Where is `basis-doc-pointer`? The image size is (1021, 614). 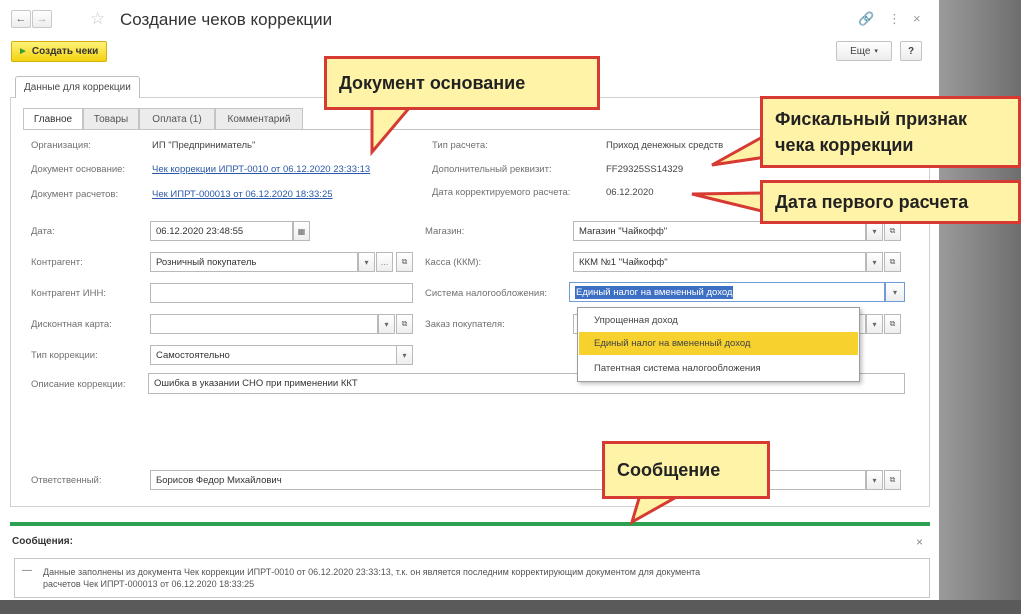
basis-doc-pointer is located at coordinates (392, 131).